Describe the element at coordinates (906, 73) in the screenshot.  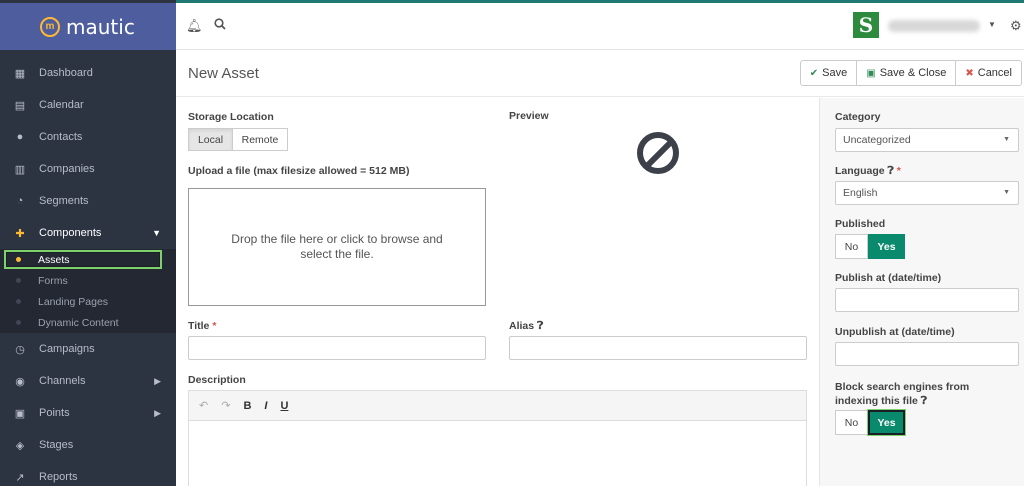
I see `save-close-button: ▣ Save & Close` at that location.